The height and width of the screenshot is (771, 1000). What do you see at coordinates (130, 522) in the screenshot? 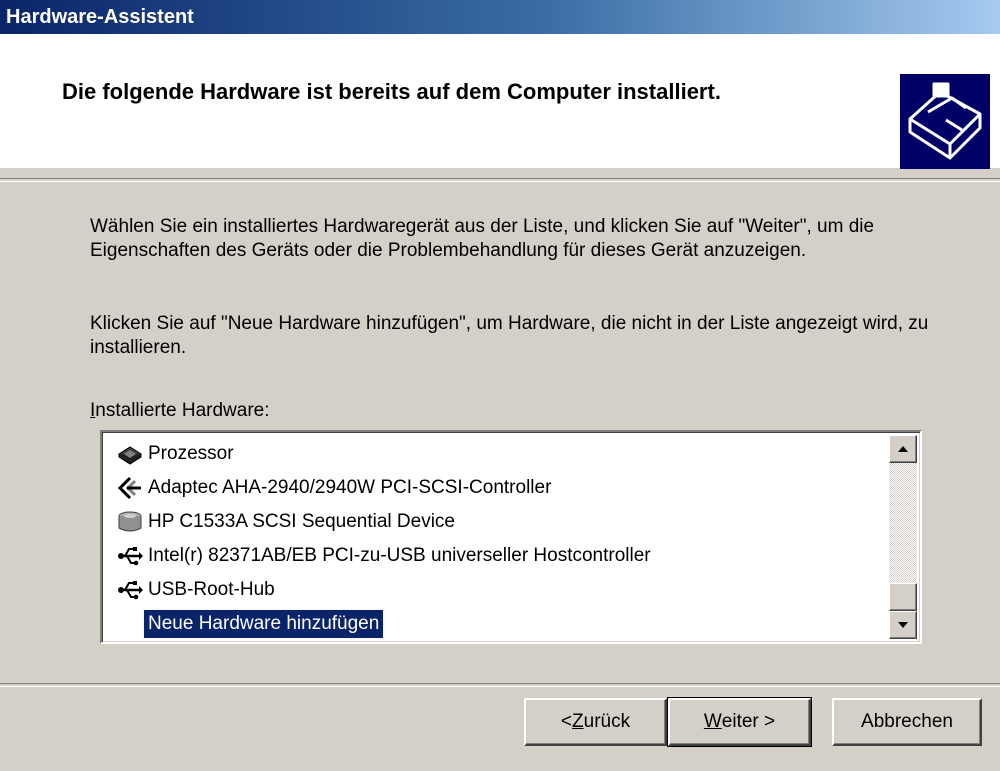
I see `tape-drive-icon` at bounding box center [130, 522].